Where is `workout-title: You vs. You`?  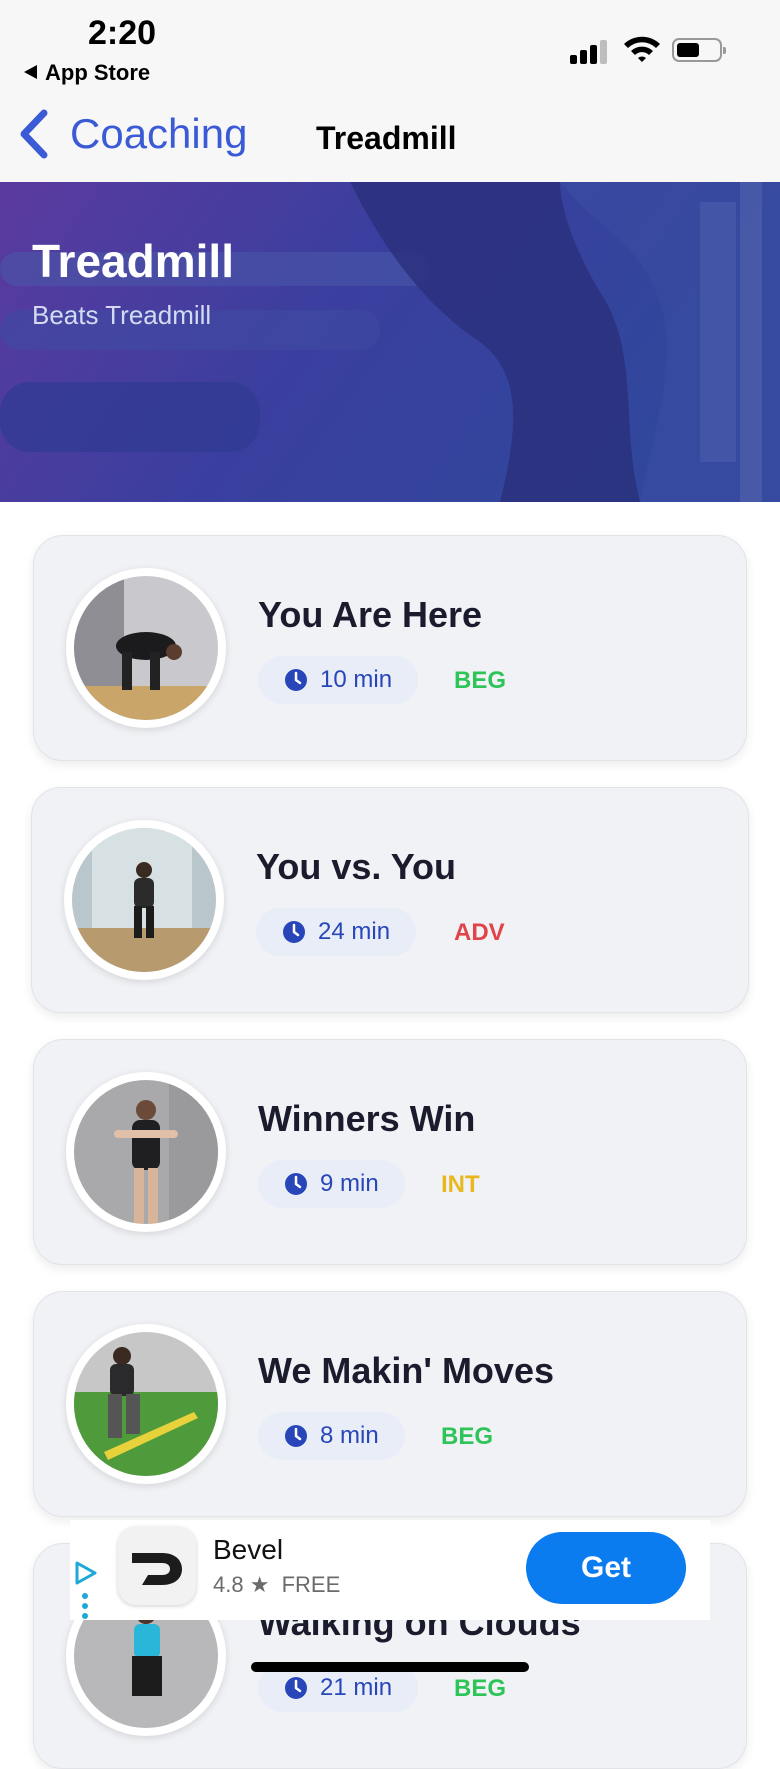
workout-title: You vs. You is located at coordinates (356, 866).